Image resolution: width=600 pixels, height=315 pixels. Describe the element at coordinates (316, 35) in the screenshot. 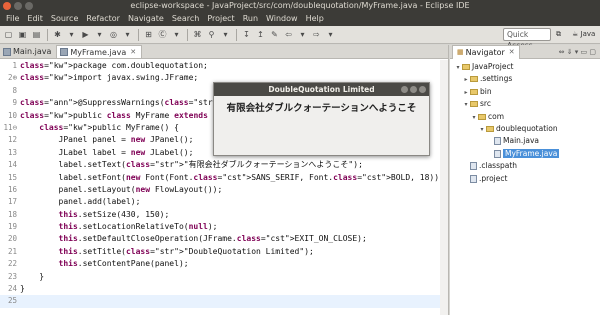

I see `forward-icon: ⇨` at that location.